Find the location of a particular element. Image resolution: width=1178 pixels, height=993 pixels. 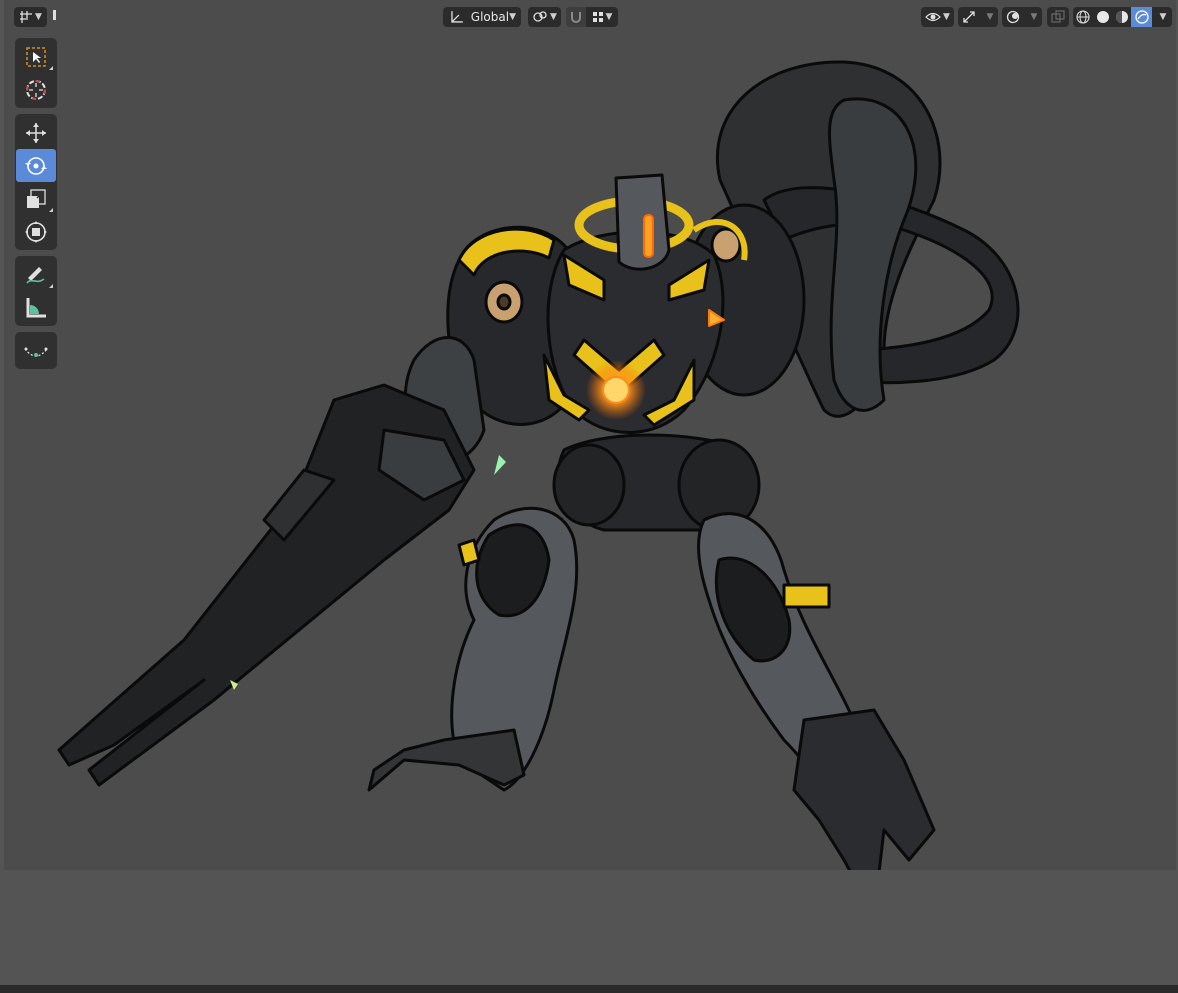

wireframe-sphere-icon is located at coordinates (1083, 17).